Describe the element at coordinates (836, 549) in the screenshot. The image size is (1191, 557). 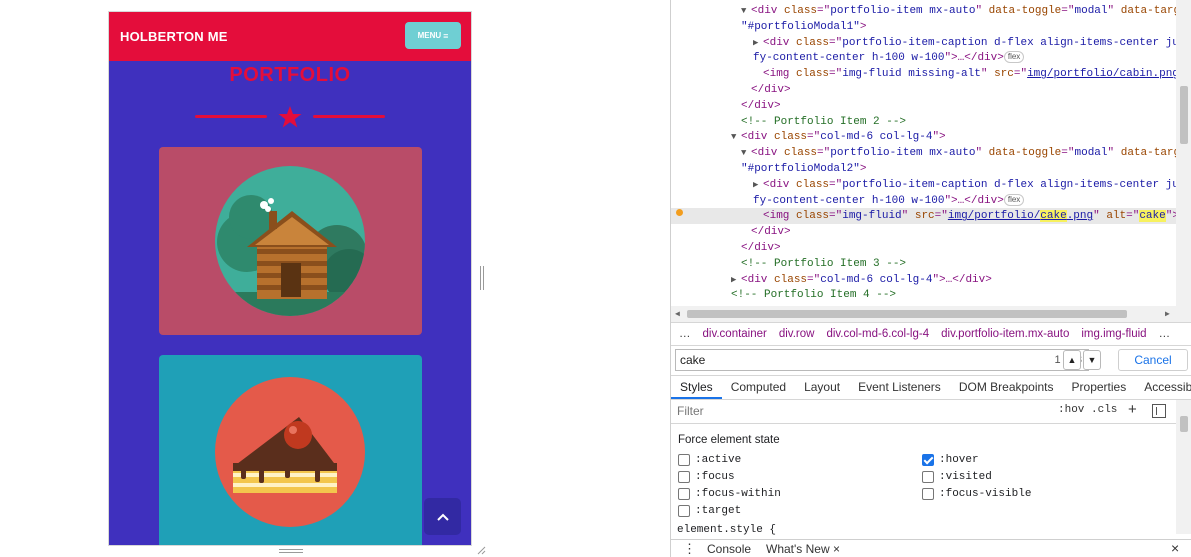
I see `close-icon: ×` at that location.